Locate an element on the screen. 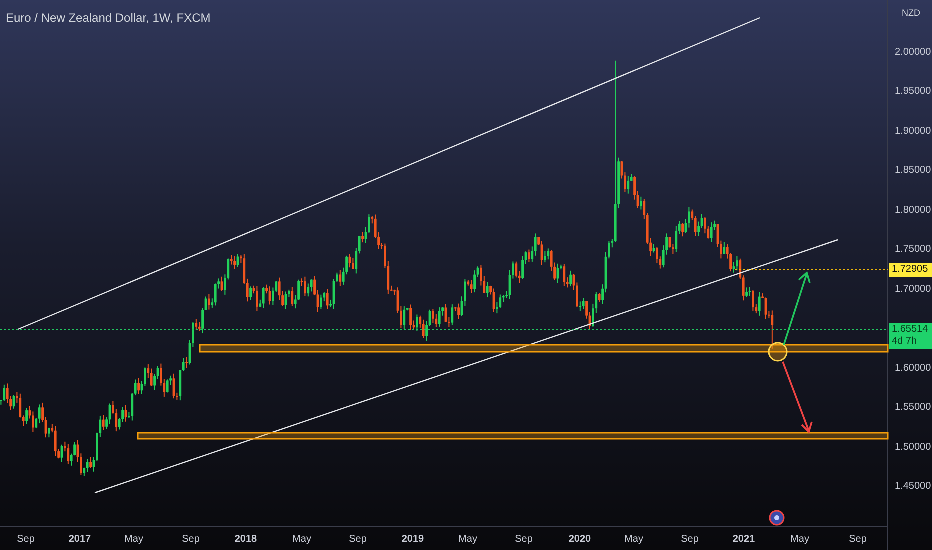  price-axis-label: 1.95000 is located at coordinates (913, 92).